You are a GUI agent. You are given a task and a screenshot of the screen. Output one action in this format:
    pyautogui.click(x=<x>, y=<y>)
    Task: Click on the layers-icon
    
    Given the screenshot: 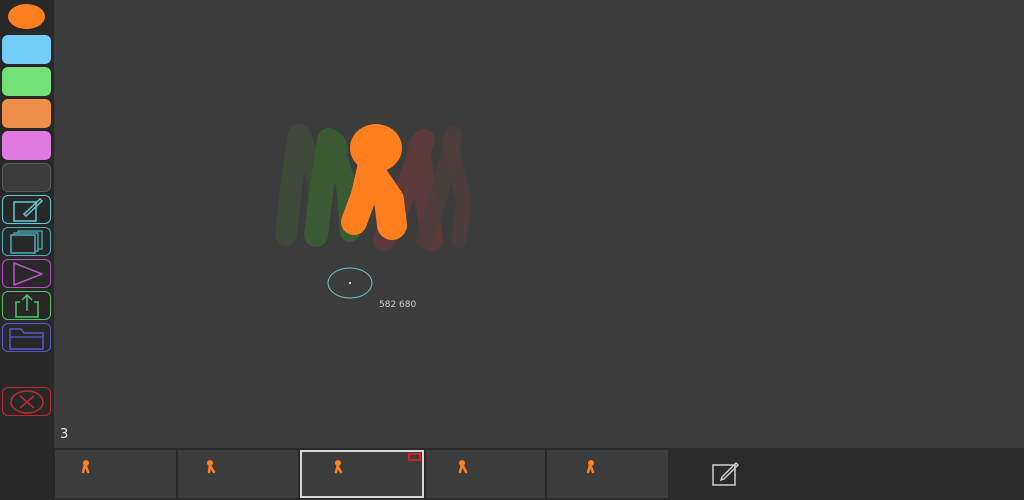 What is the action you would take?
    pyautogui.click(x=26, y=241)
    